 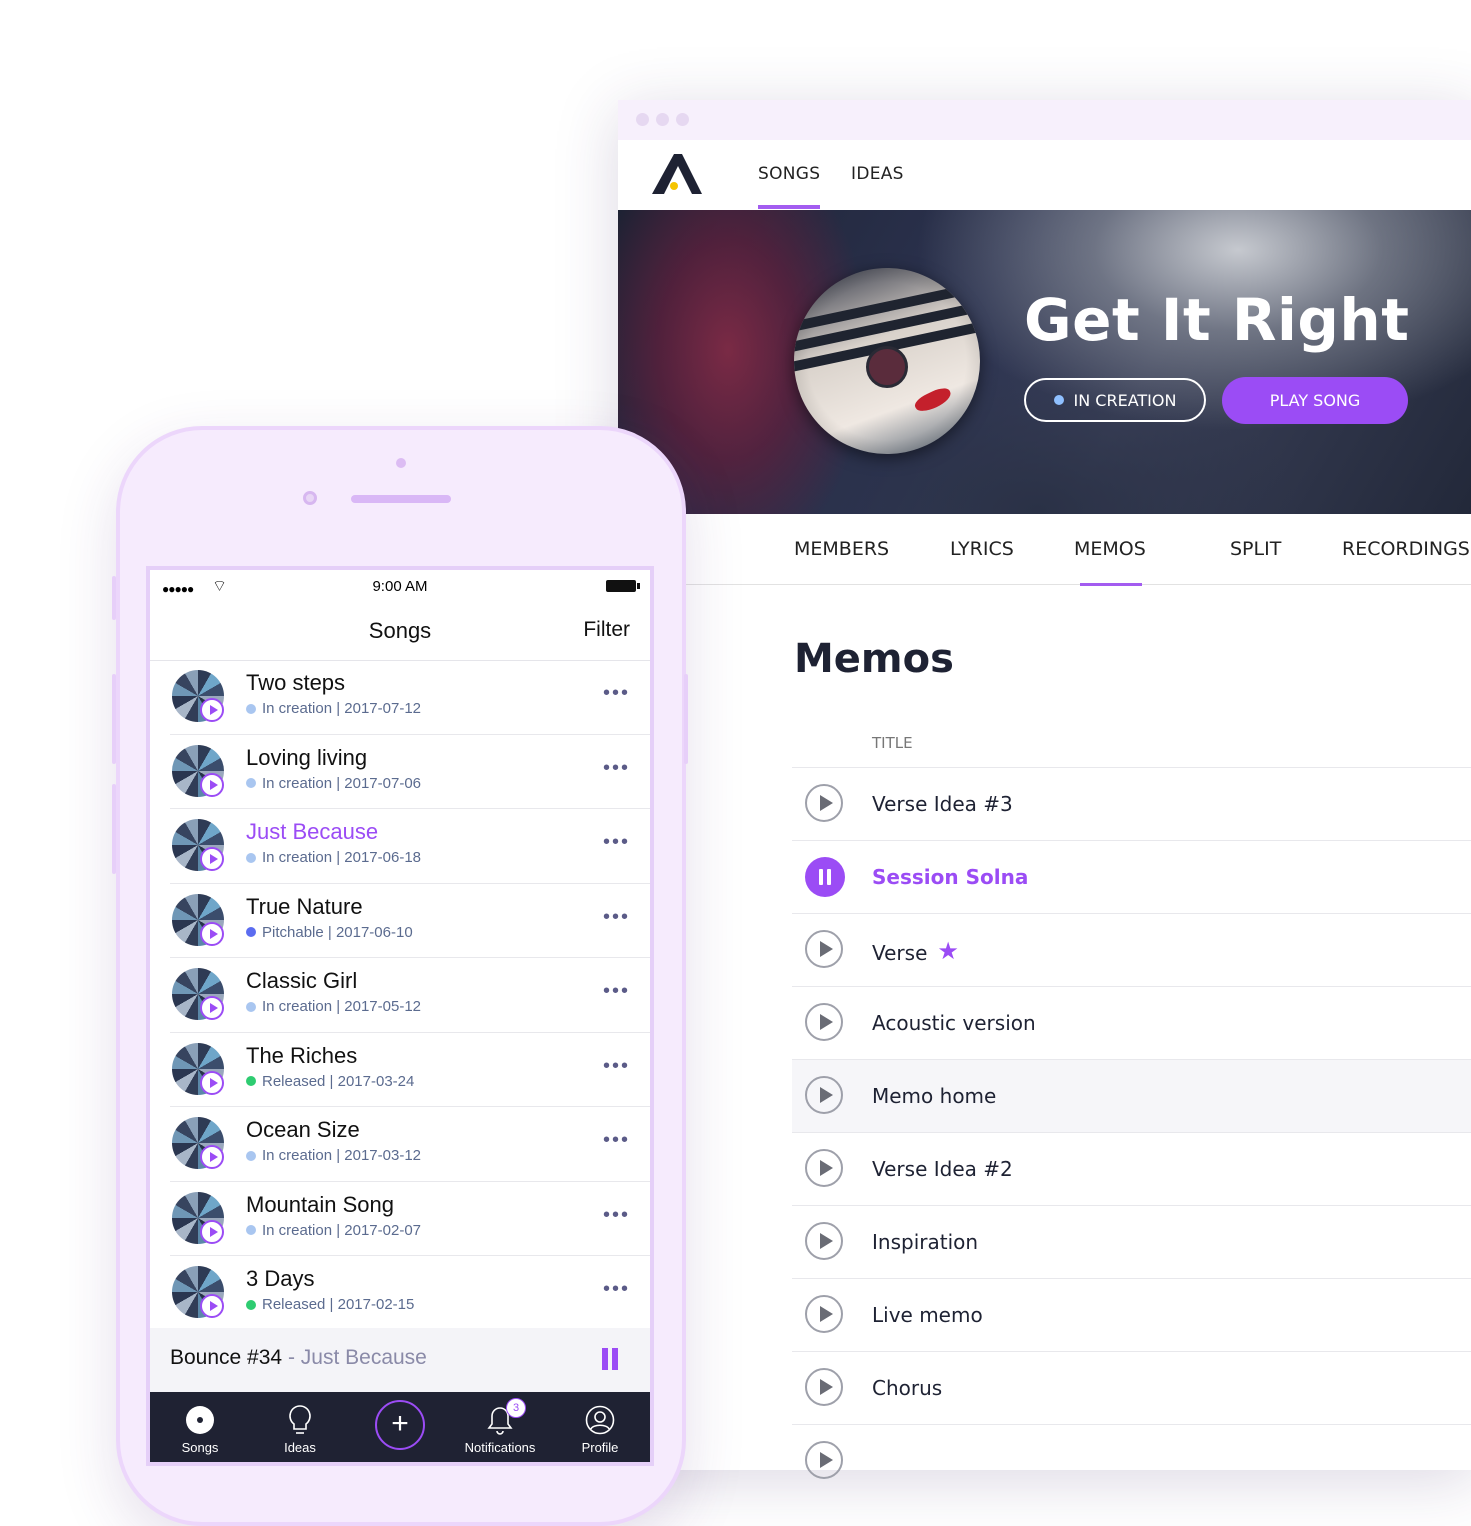 I want to click on volume-up-button, so click(x=114, y=719).